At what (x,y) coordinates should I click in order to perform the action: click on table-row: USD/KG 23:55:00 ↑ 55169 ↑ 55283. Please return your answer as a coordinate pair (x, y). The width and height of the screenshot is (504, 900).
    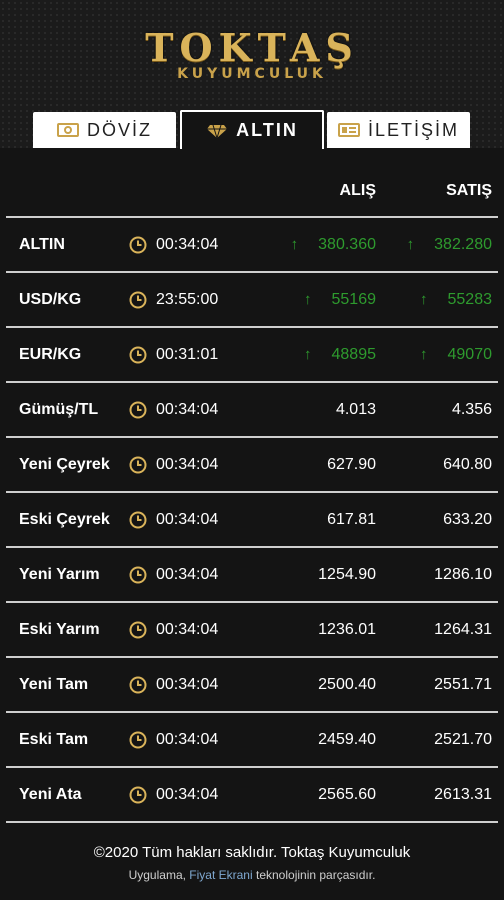
    Looking at the image, I should click on (252, 300).